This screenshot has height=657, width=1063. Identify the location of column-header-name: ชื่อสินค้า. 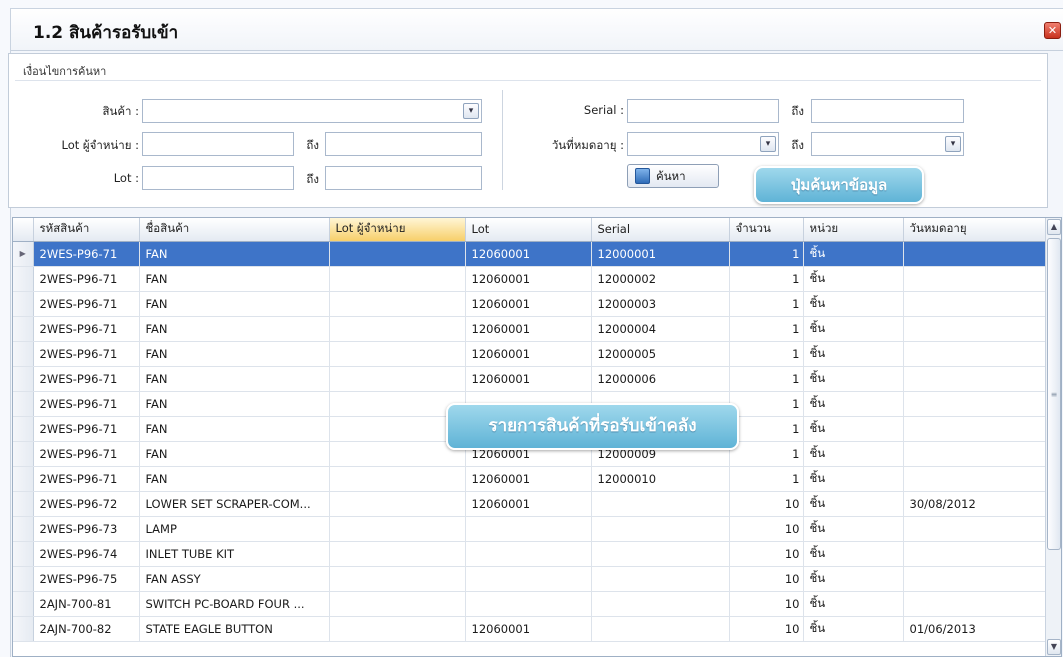
(234, 230).